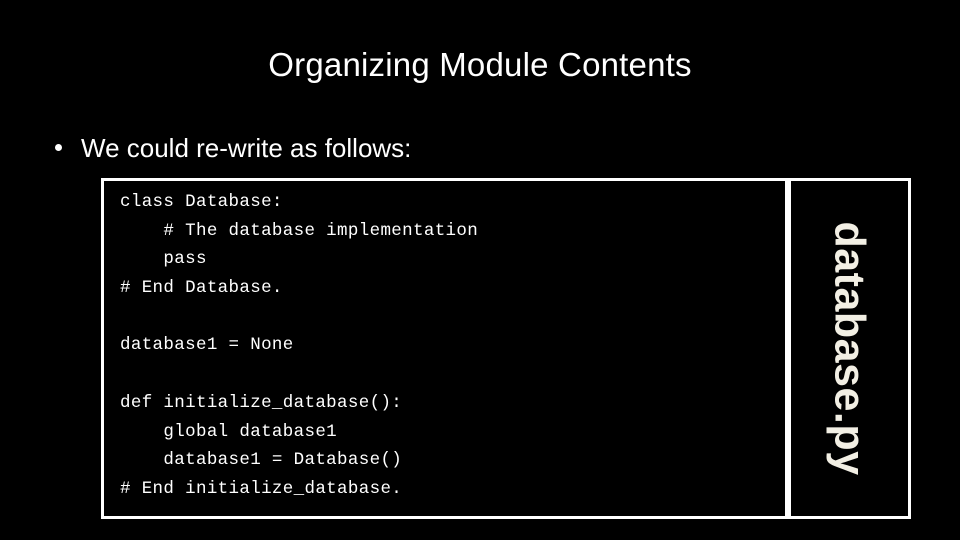 The image size is (960, 540). What do you see at coordinates (299, 230) in the screenshot?
I see `code-line: # The database implementation` at bounding box center [299, 230].